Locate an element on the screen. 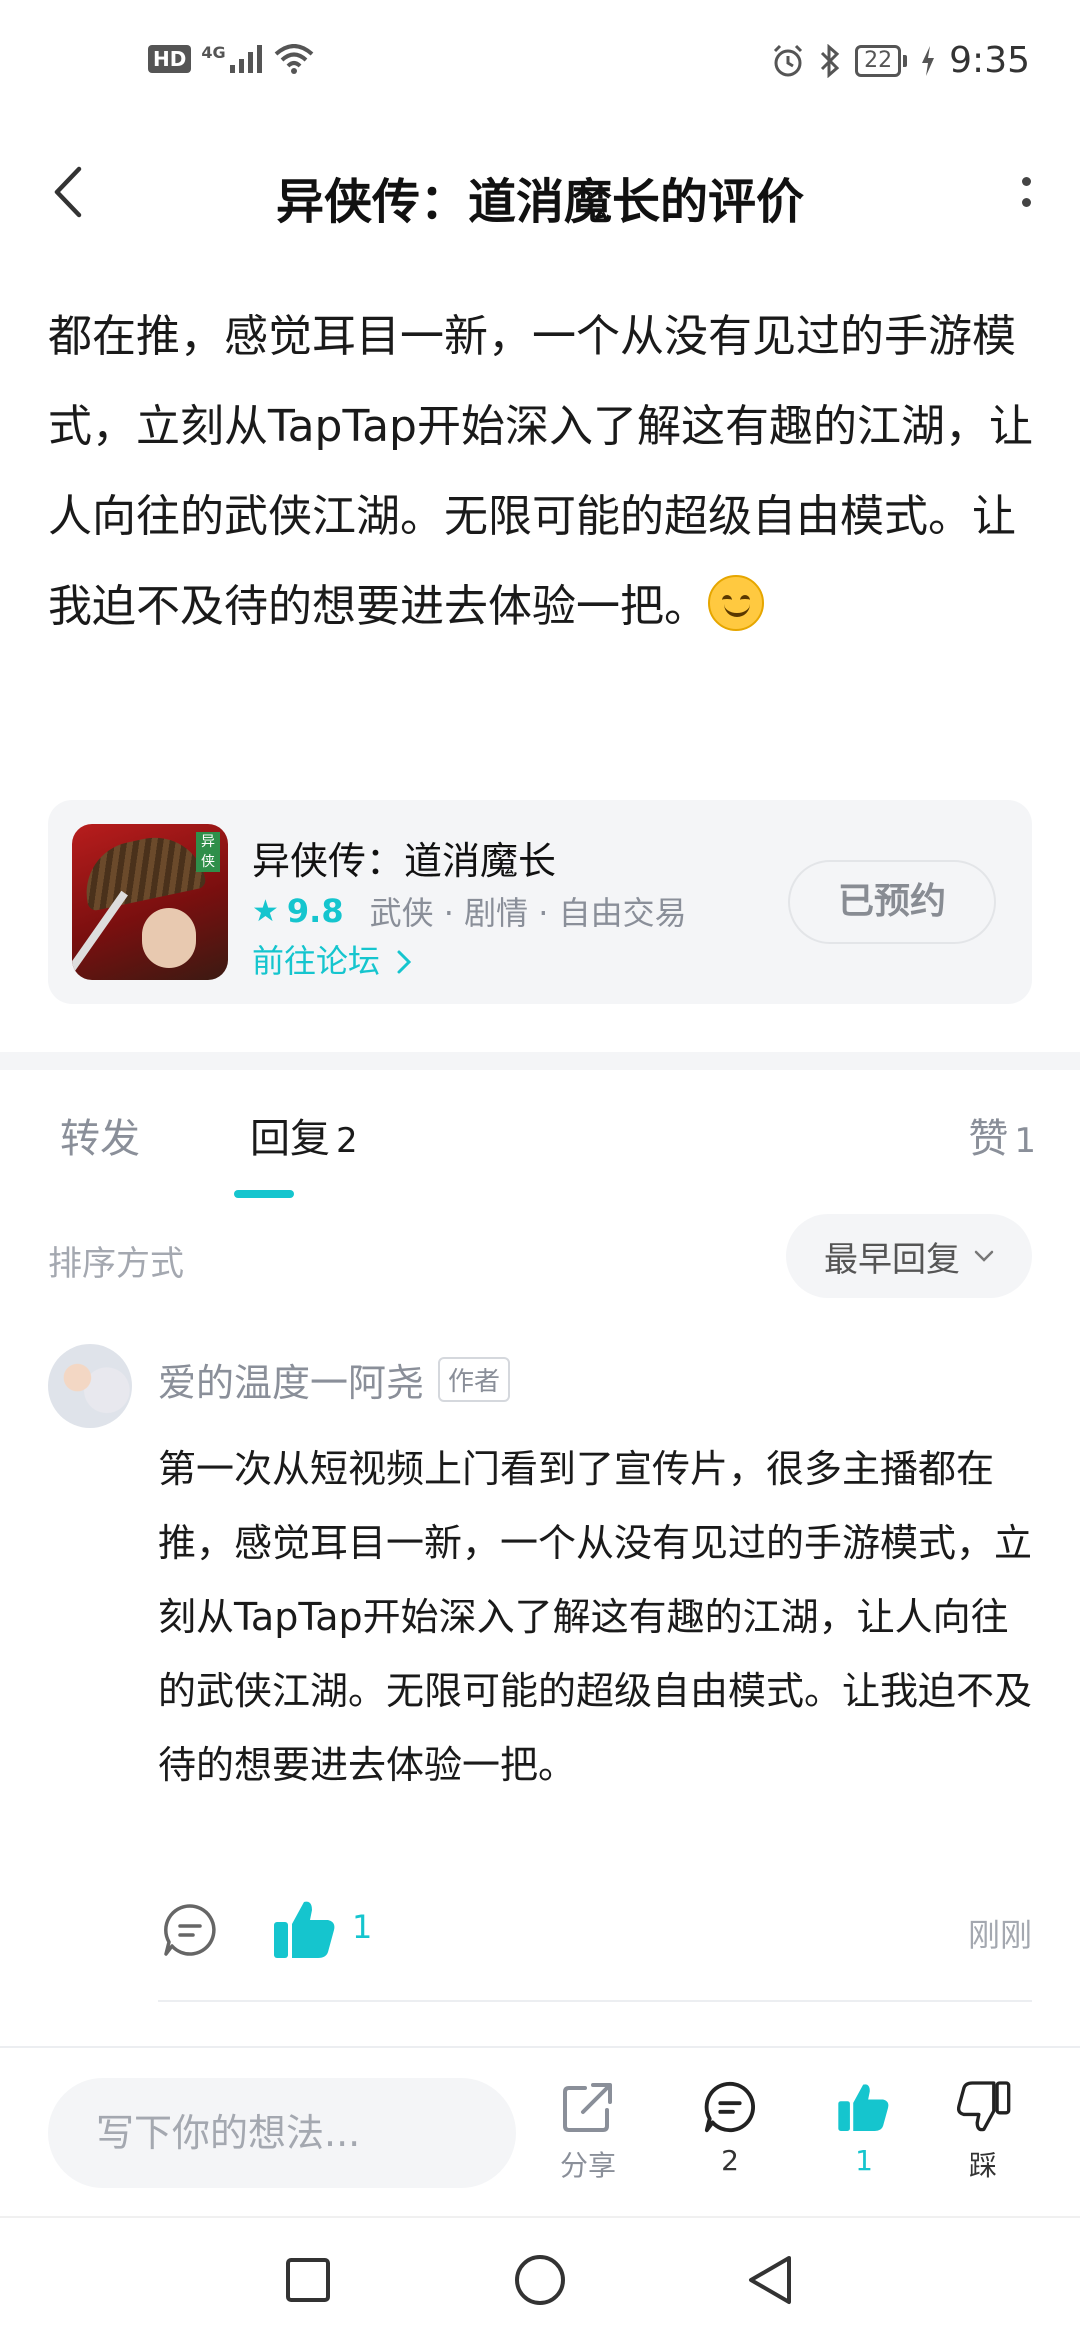 This screenshot has width=1080, height=2340. battery-icon: 22 is located at coordinates (881, 60).